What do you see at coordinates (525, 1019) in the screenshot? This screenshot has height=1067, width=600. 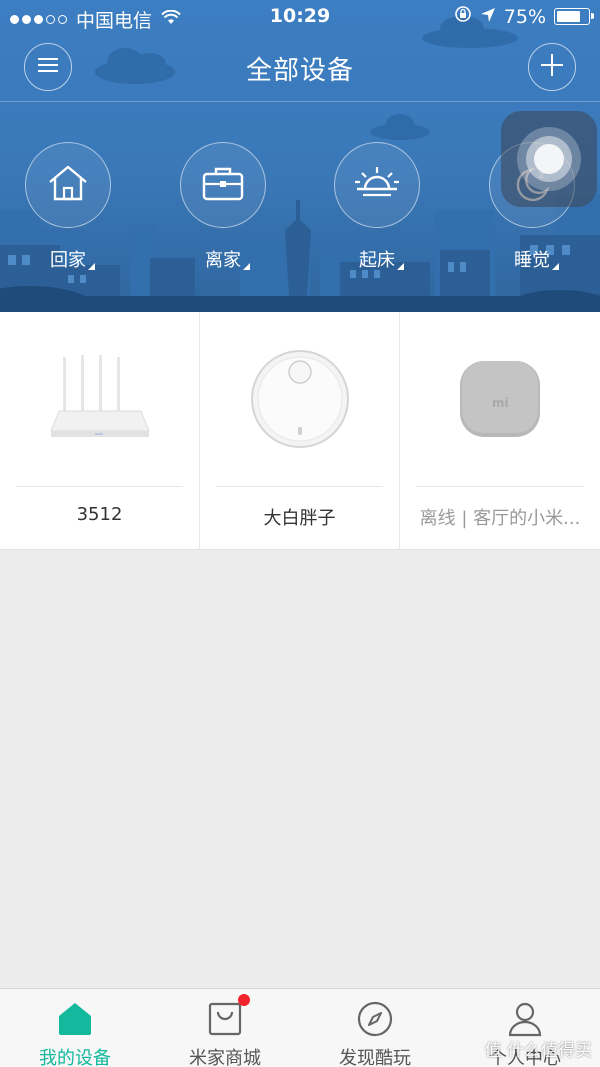 I see `user-icon` at bounding box center [525, 1019].